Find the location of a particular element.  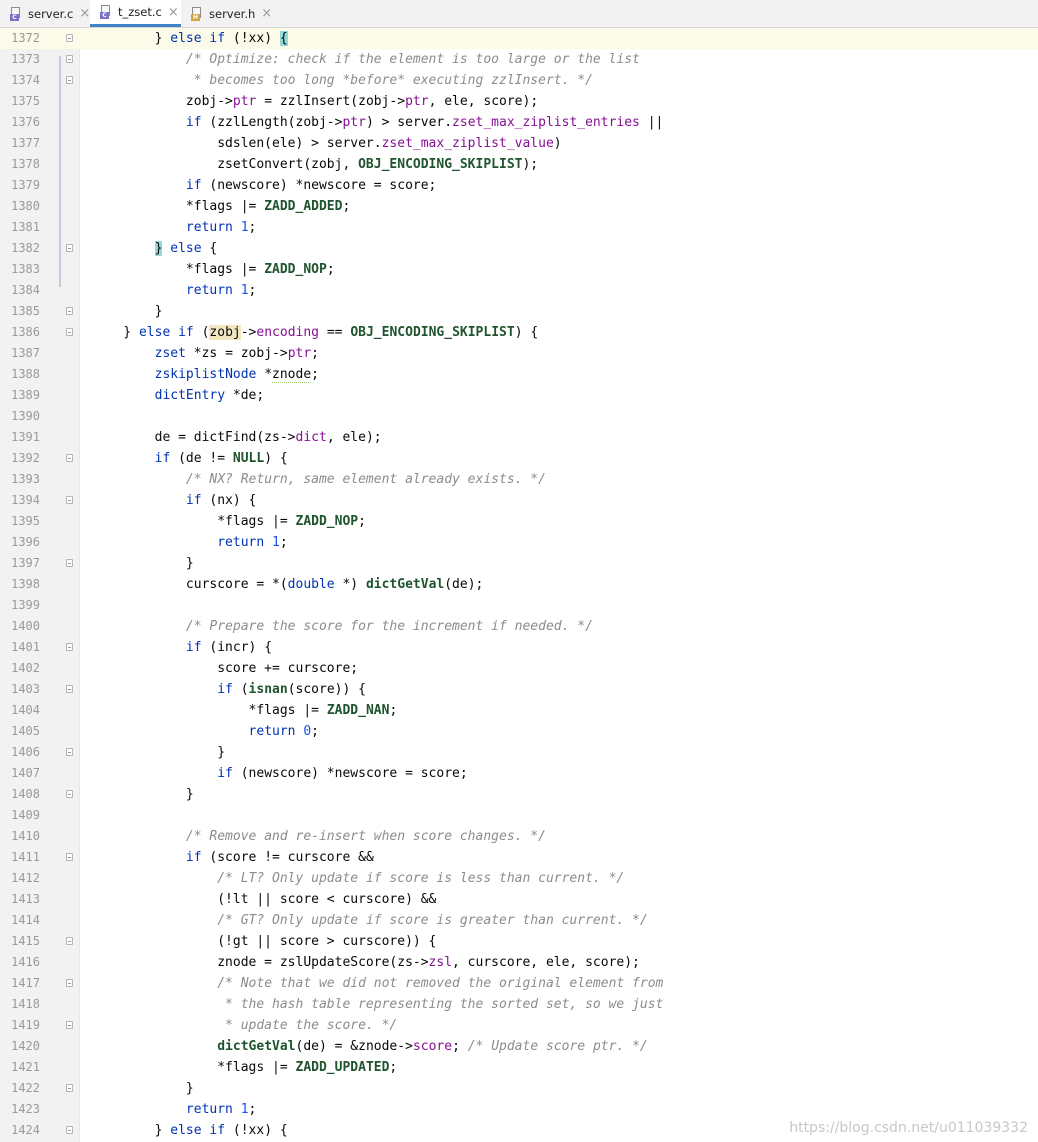

code-line: 1396 return 1; is located at coordinates (519, 542).